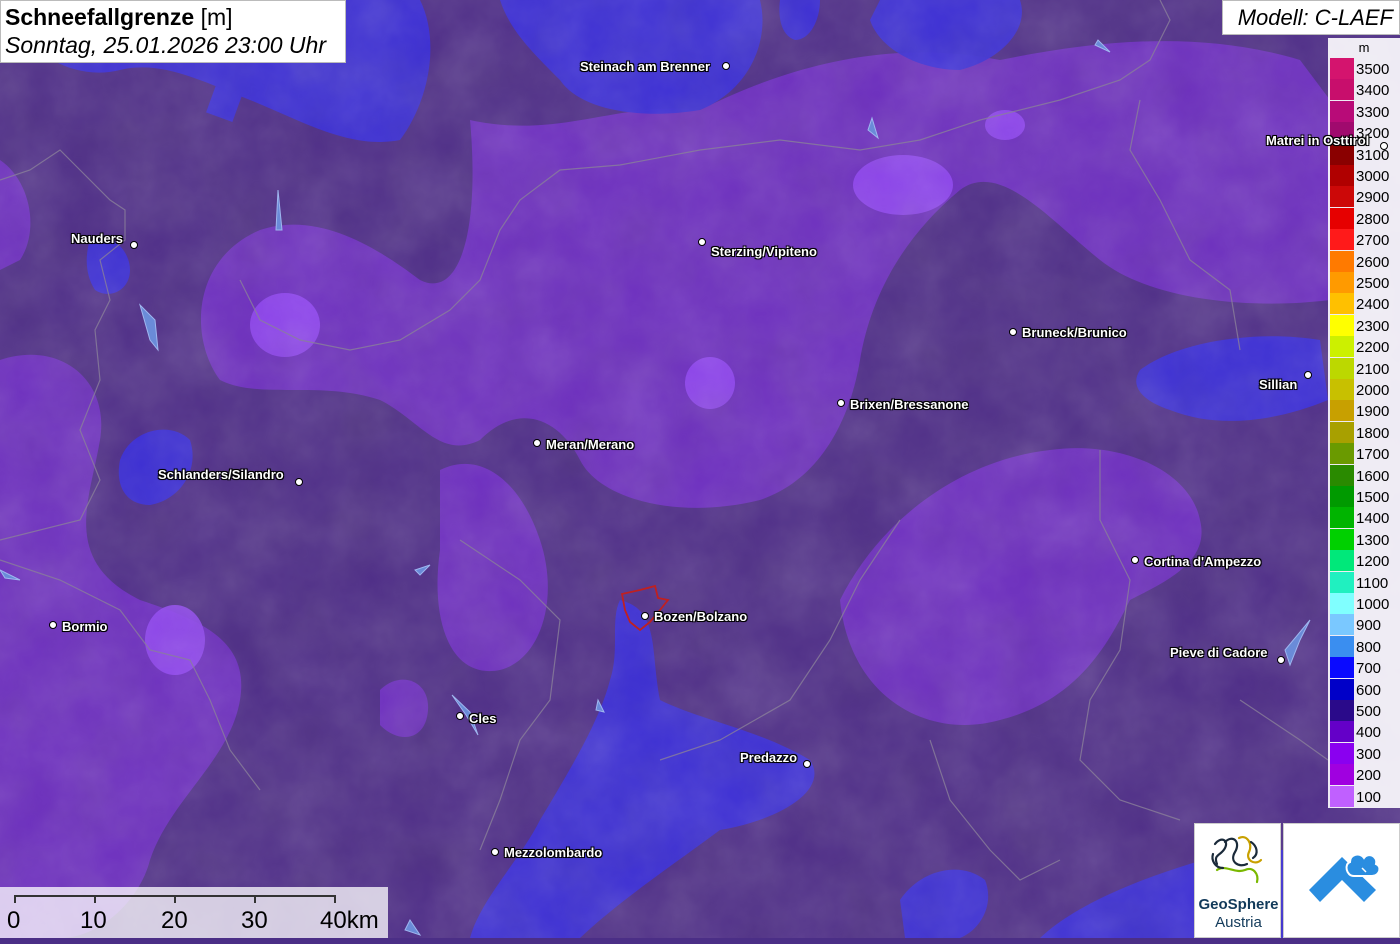 The width and height of the screenshot is (1400, 944). Describe the element at coordinates (1365, 432) in the screenshot. I see `legend-row-1800: 1800` at that location.